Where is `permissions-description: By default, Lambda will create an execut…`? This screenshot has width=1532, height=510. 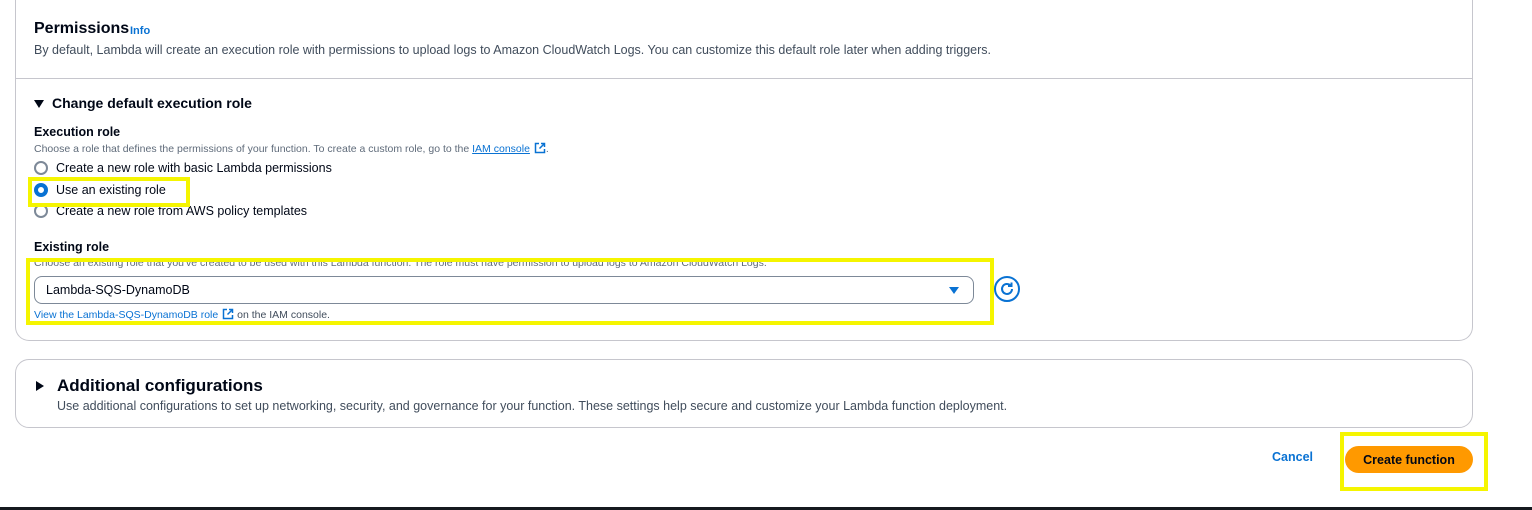 permissions-description: By default, Lambda will create an execut… is located at coordinates (513, 50).